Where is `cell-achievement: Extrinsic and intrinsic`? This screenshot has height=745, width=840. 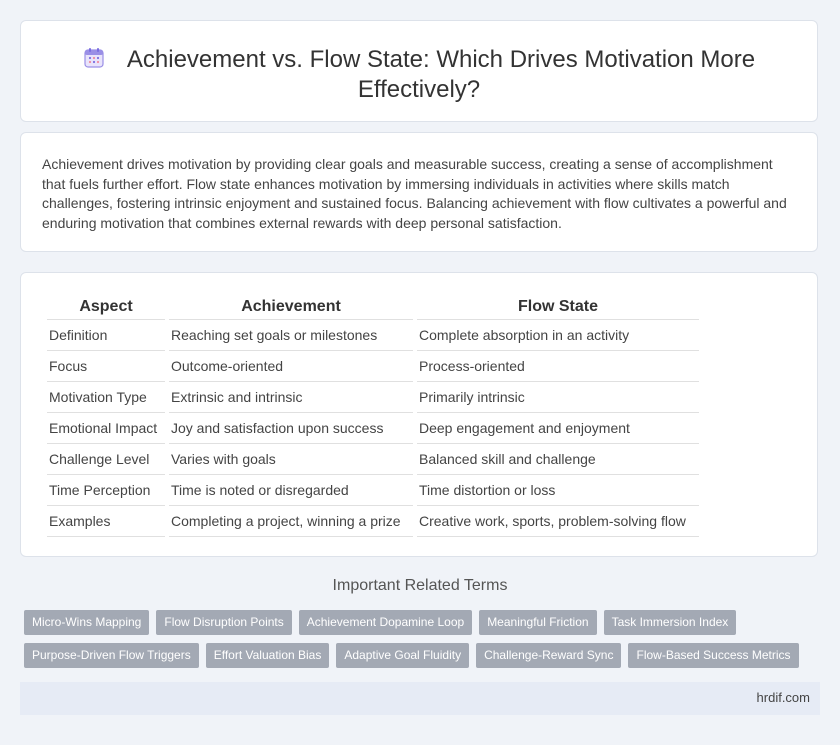
cell-achievement: Extrinsic and intrinsic is located at coordinates (291, 397).